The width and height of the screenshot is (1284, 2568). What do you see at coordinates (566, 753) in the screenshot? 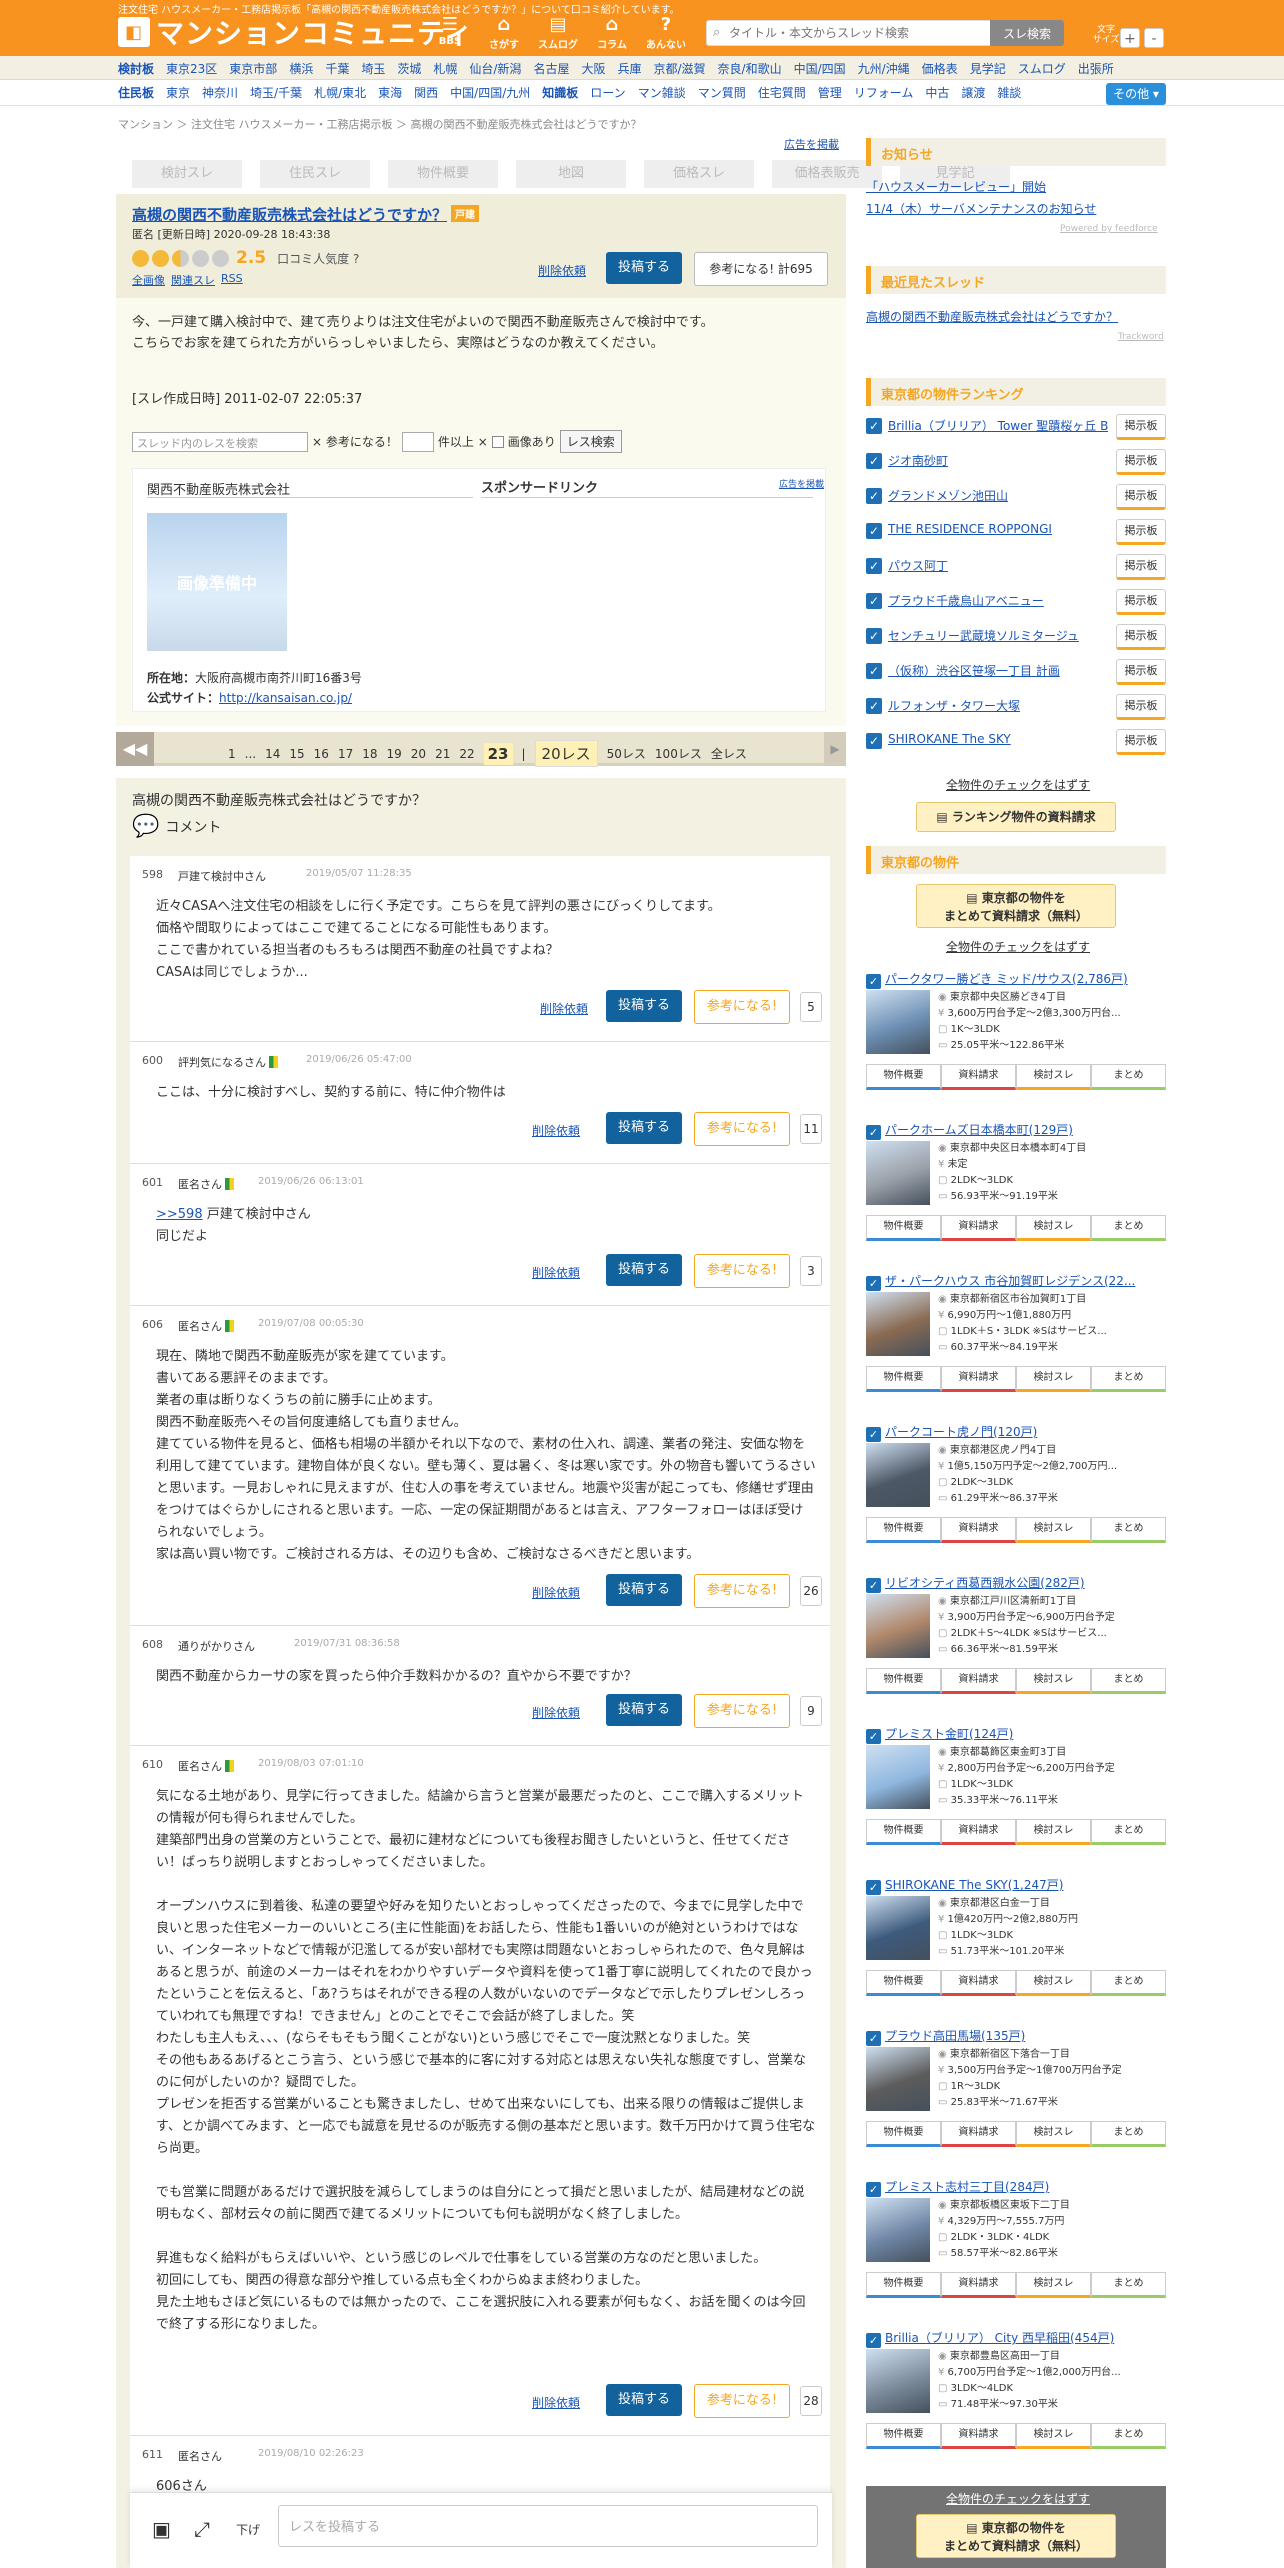
I see `pager-res-selected: 20レス` at bounding box center [566, 753].